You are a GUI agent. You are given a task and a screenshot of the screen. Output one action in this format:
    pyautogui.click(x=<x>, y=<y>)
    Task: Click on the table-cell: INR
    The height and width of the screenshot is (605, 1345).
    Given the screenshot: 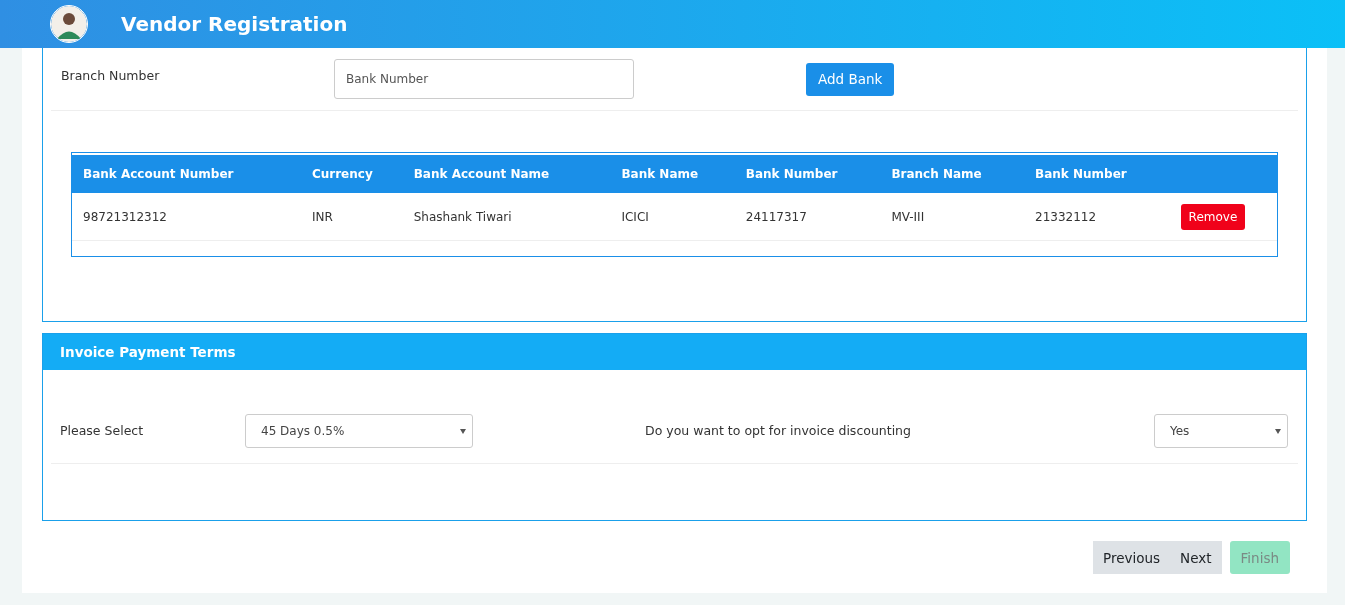 What is the action you would take?
    pyautogui.click(x=322, y=216)
    